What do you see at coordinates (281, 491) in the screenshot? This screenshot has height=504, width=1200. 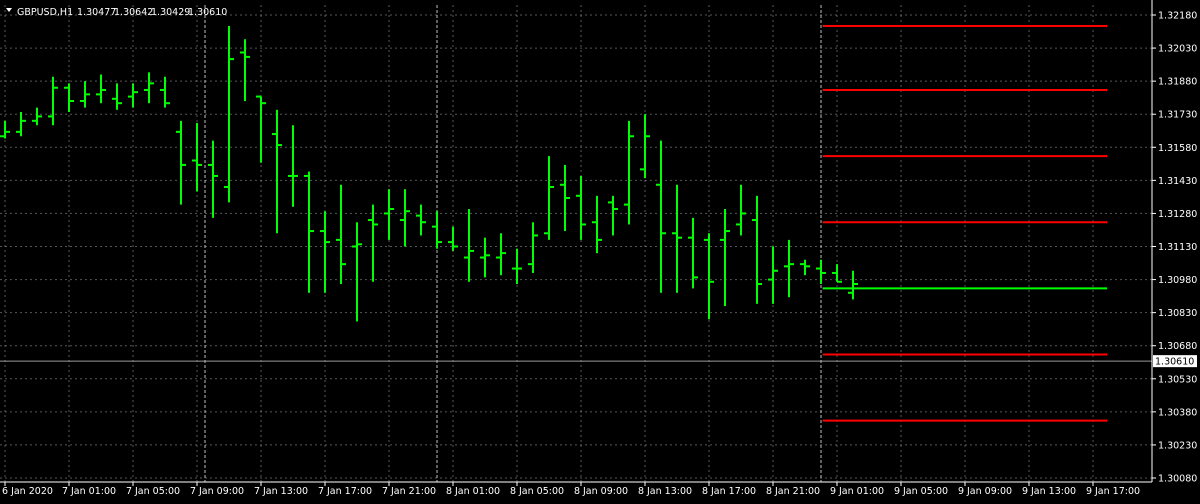 I see `x-tick-label: 7 Jan 13:00` at bounding box center [281, 491].